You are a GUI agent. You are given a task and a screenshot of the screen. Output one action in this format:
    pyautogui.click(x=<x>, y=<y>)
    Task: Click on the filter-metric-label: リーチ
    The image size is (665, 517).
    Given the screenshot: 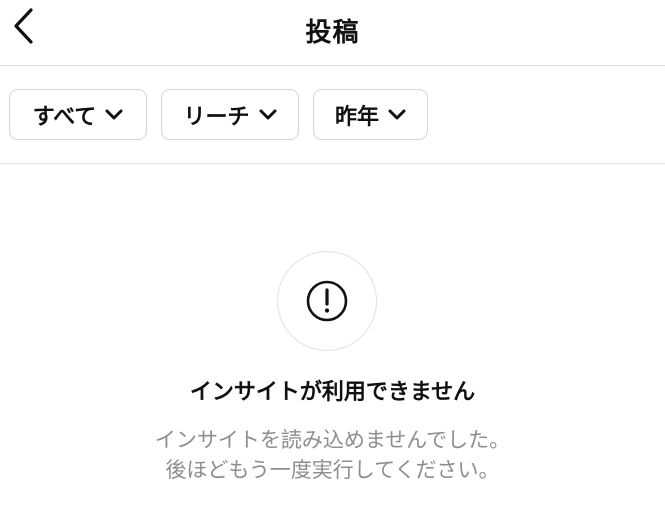 What is the action you would take?
    pyautogui.click(x=216, y=117)
    